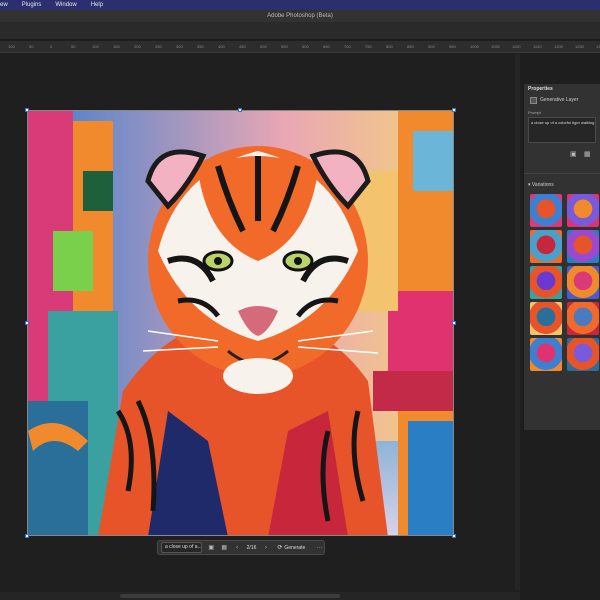 This screenshot has width=600, height=600. Describe the element at coordinates (326, 46) in the screenshot. I see `ruler-tick-label: 650` at that location.